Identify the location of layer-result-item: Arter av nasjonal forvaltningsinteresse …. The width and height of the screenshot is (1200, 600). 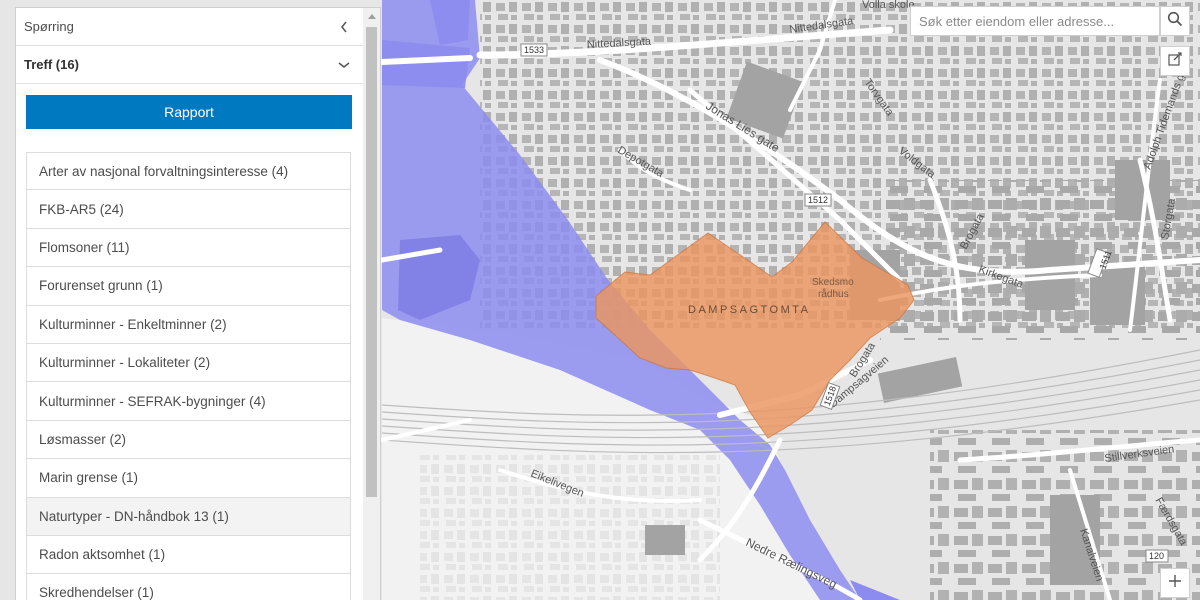
(188, 171).